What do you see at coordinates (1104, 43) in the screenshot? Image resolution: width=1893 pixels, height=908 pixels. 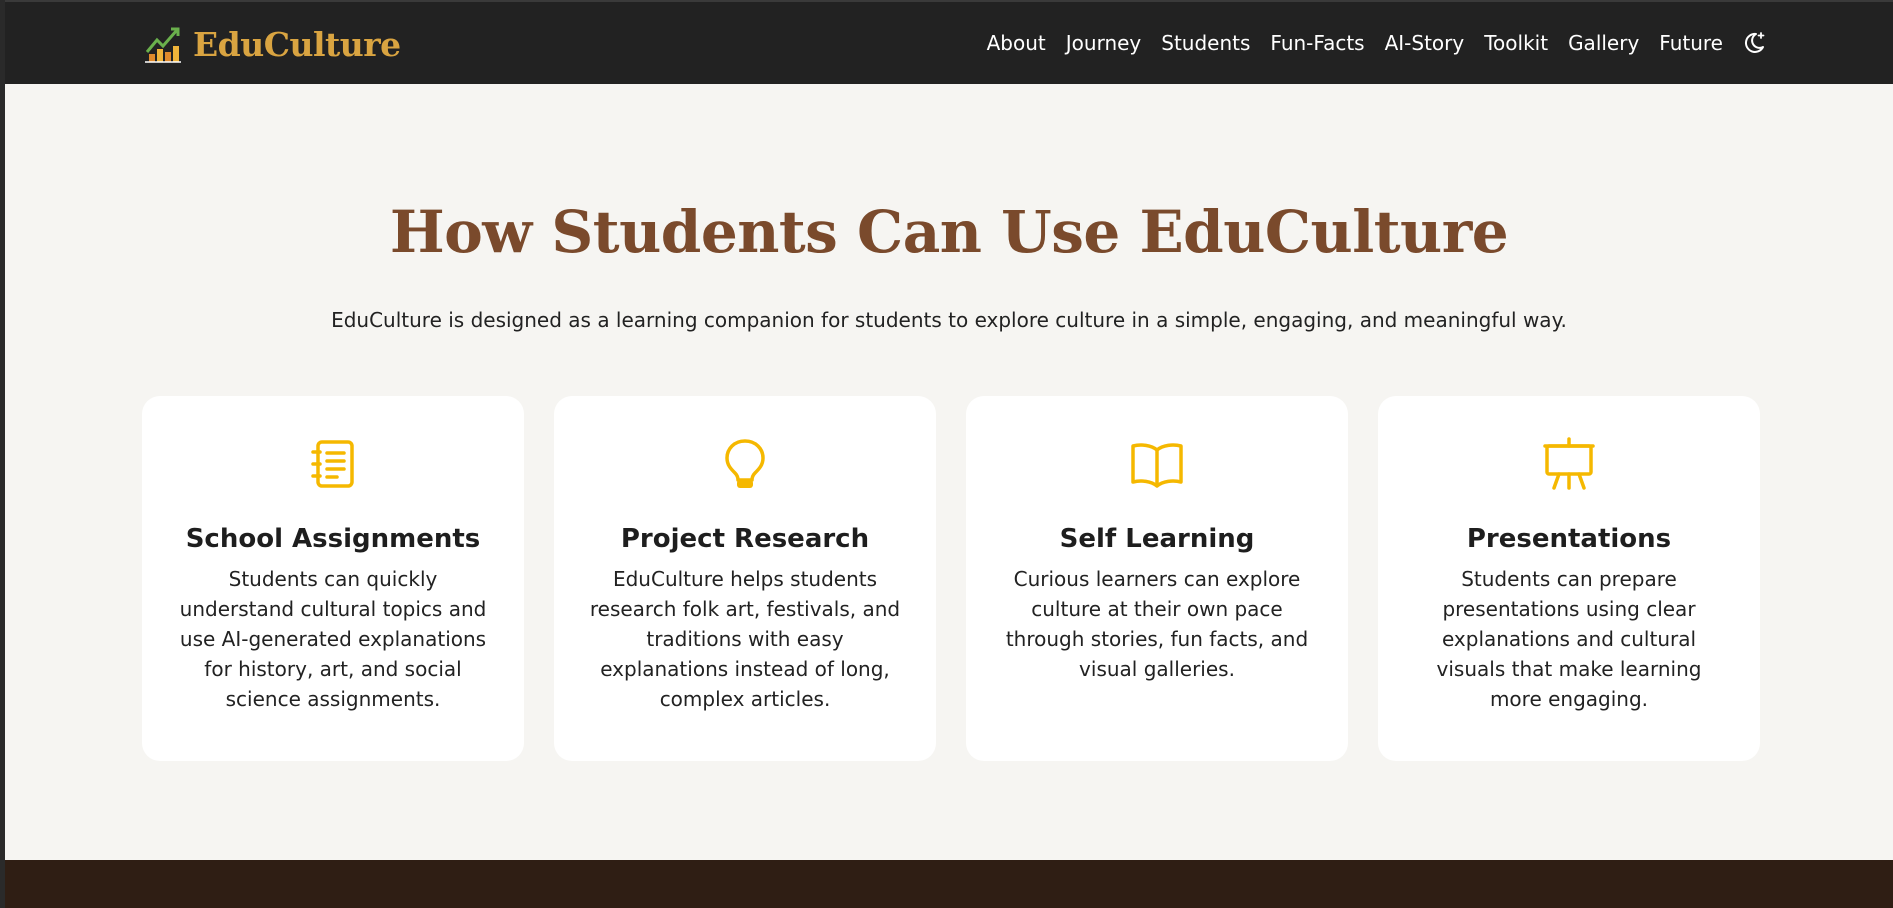 I see `nav-link-journey: Journey` at bounding box center [1104, 43].